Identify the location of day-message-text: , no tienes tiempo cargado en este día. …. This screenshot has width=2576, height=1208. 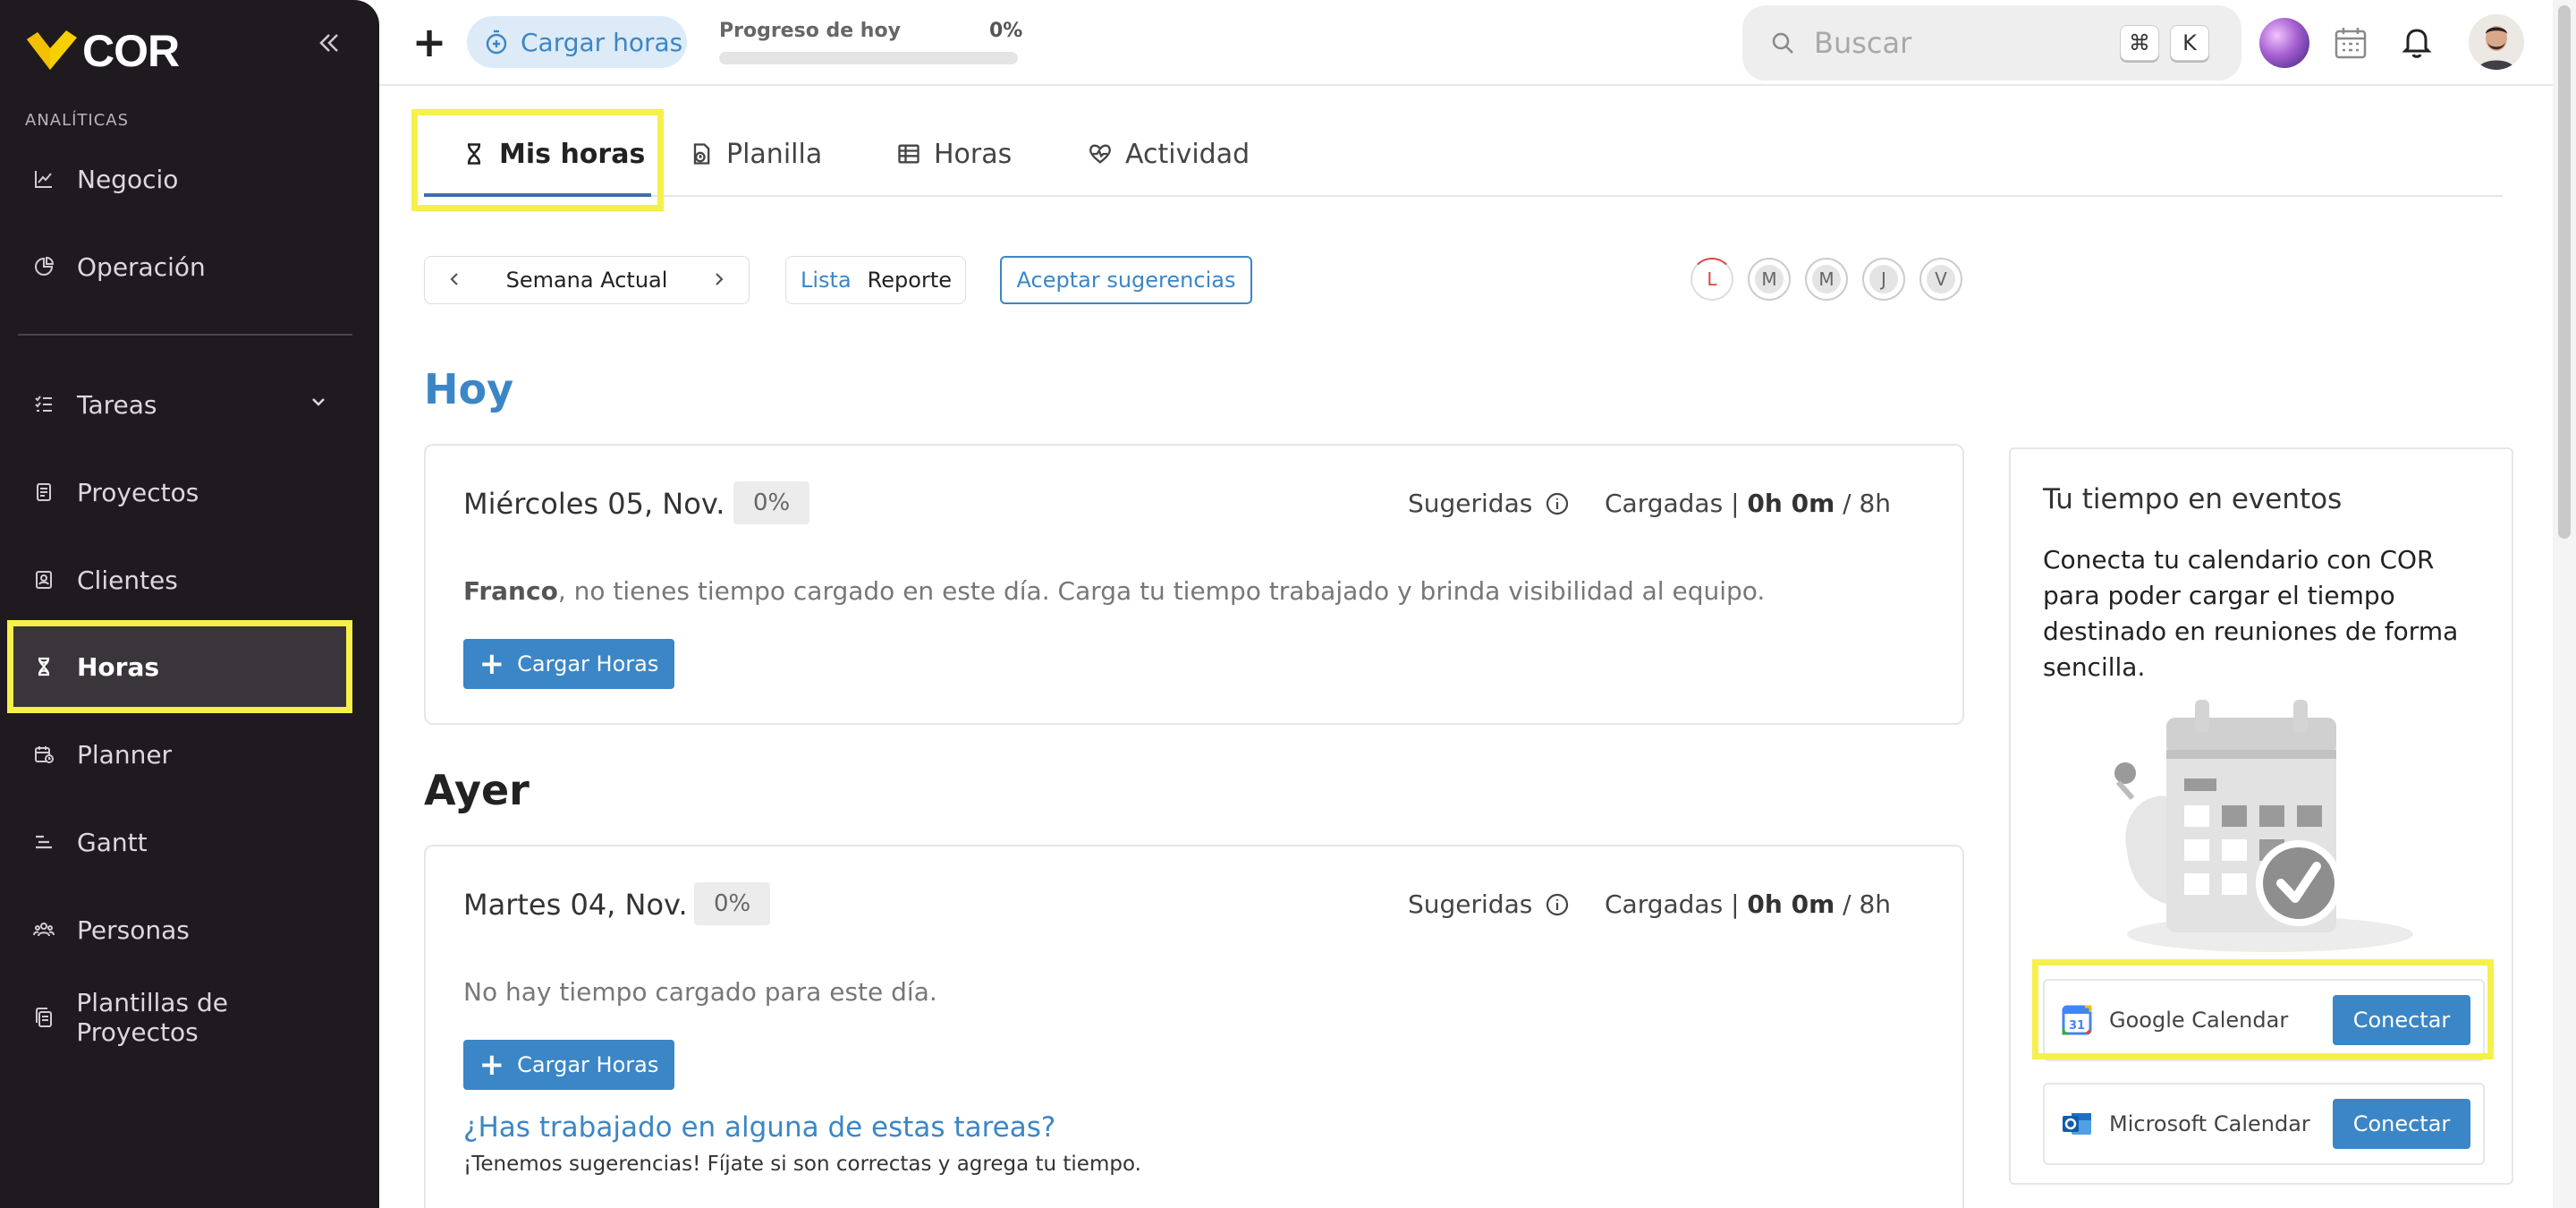
(1161, 591).